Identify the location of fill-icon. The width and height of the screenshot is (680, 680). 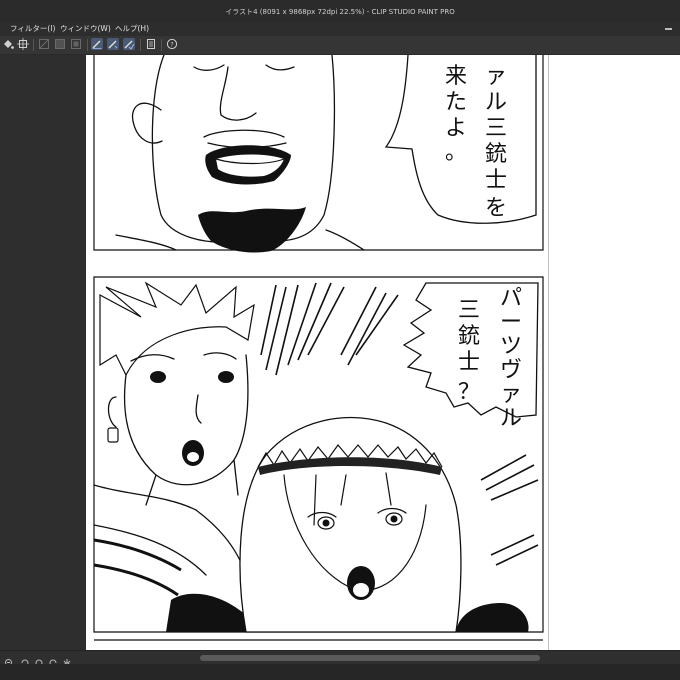
(8, 44).